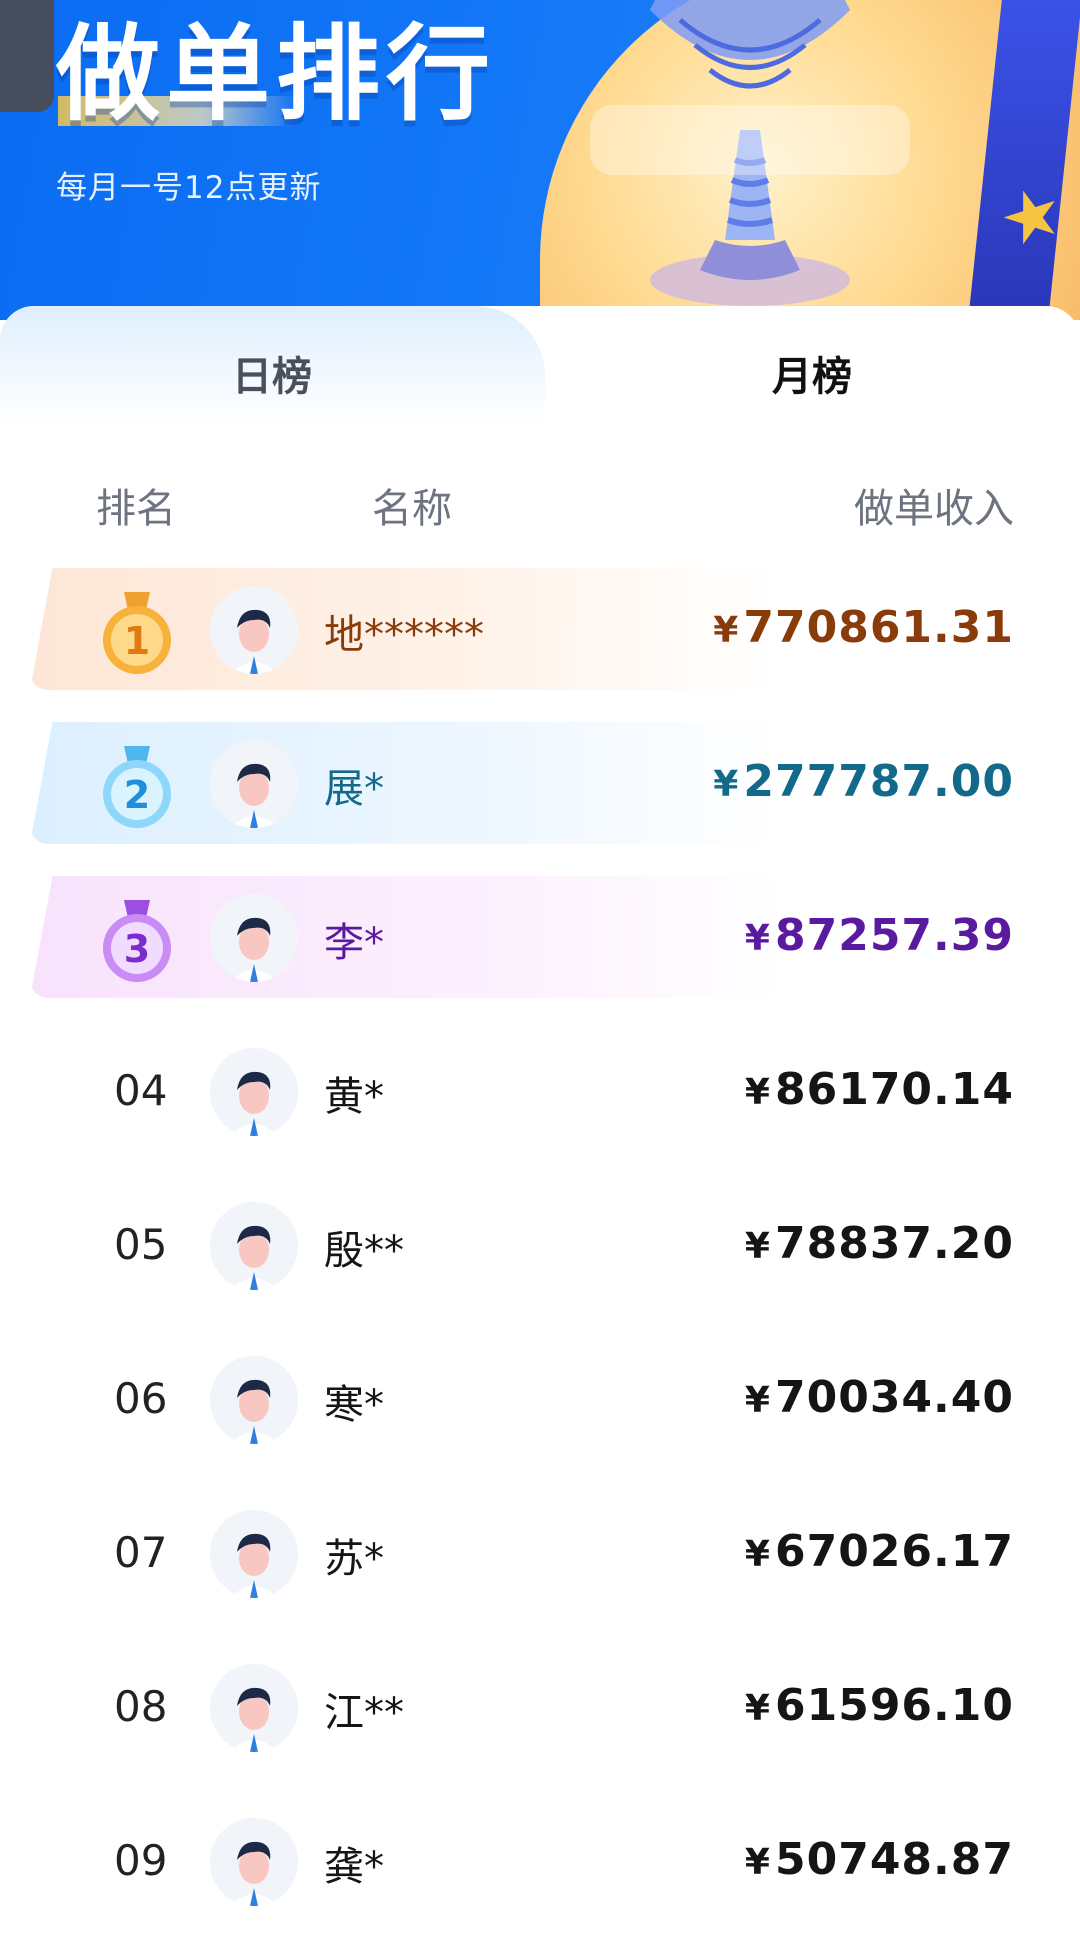 This screenshot has width=1080, height=1934. What do you see at coordinates (189, 188) in the screenshot?
I see `update-note: 每月一号12点更新` at bounding box center [189, 188].